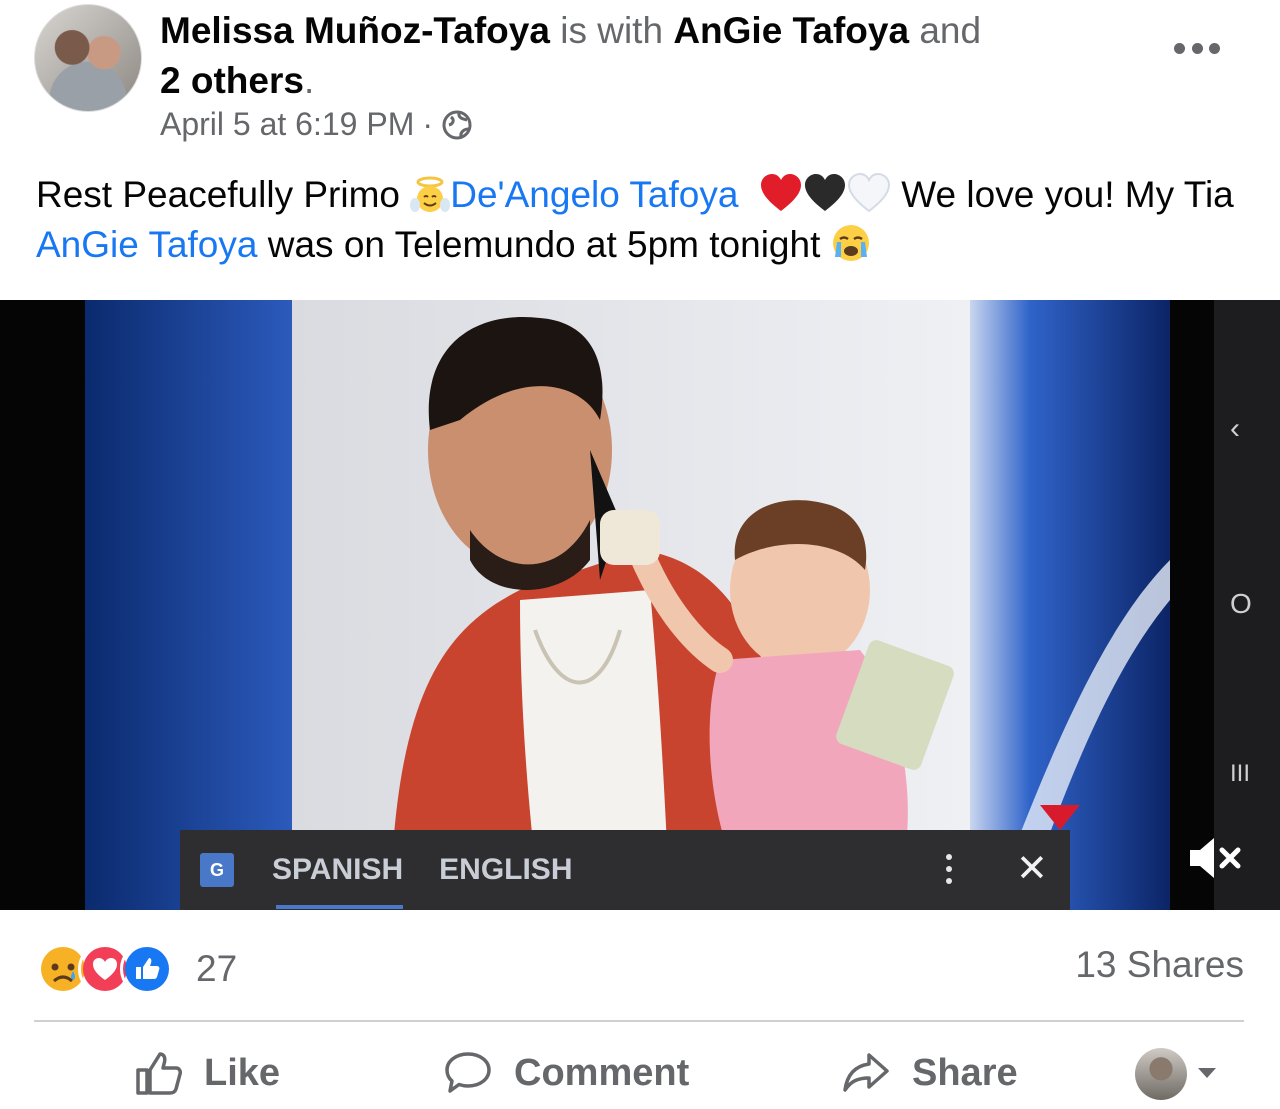  Describe the element at coordinates (594, 194) in the screenshot. I see `mention-deangelo: De'Angelo Tafoya` at that location.